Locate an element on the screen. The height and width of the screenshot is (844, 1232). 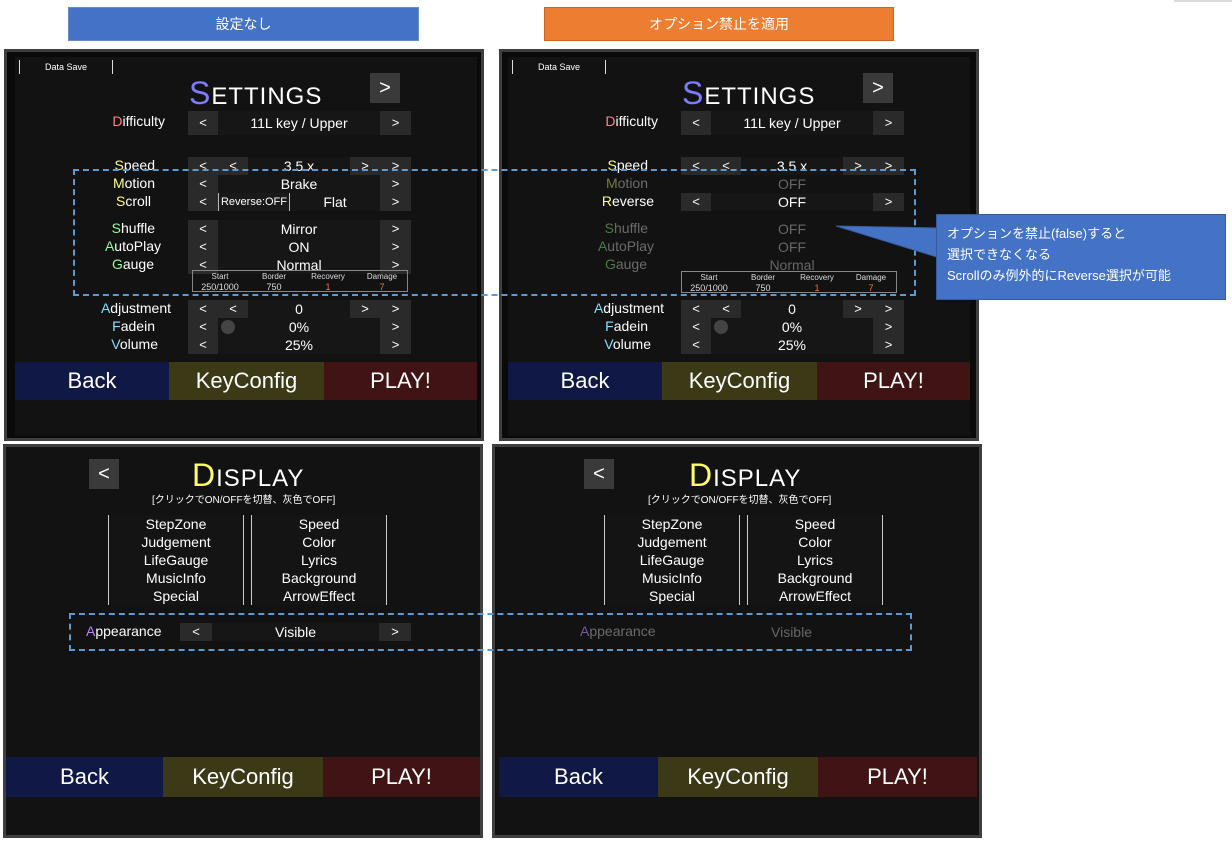
corner-mark is located at coordinates (1203, 1).